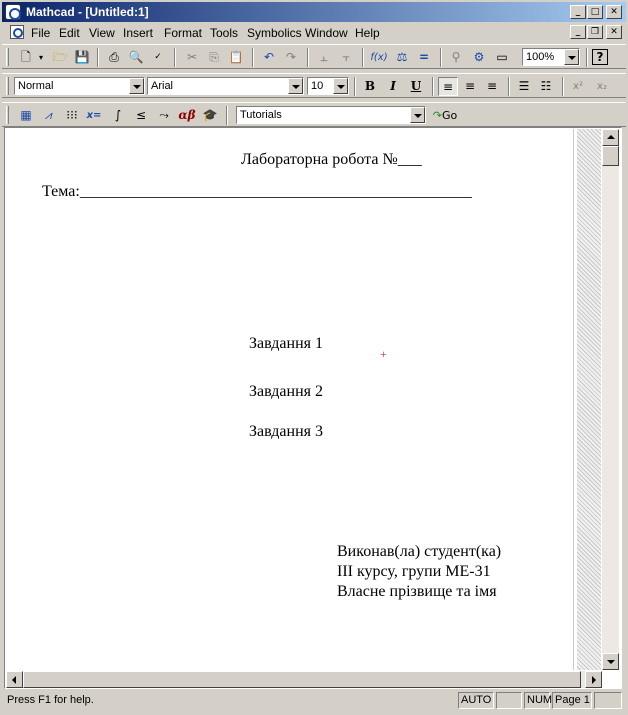 Image resolution: width=628 pixels, height=715 pixels. I want to click on italic-button: I, so click(393, 86).